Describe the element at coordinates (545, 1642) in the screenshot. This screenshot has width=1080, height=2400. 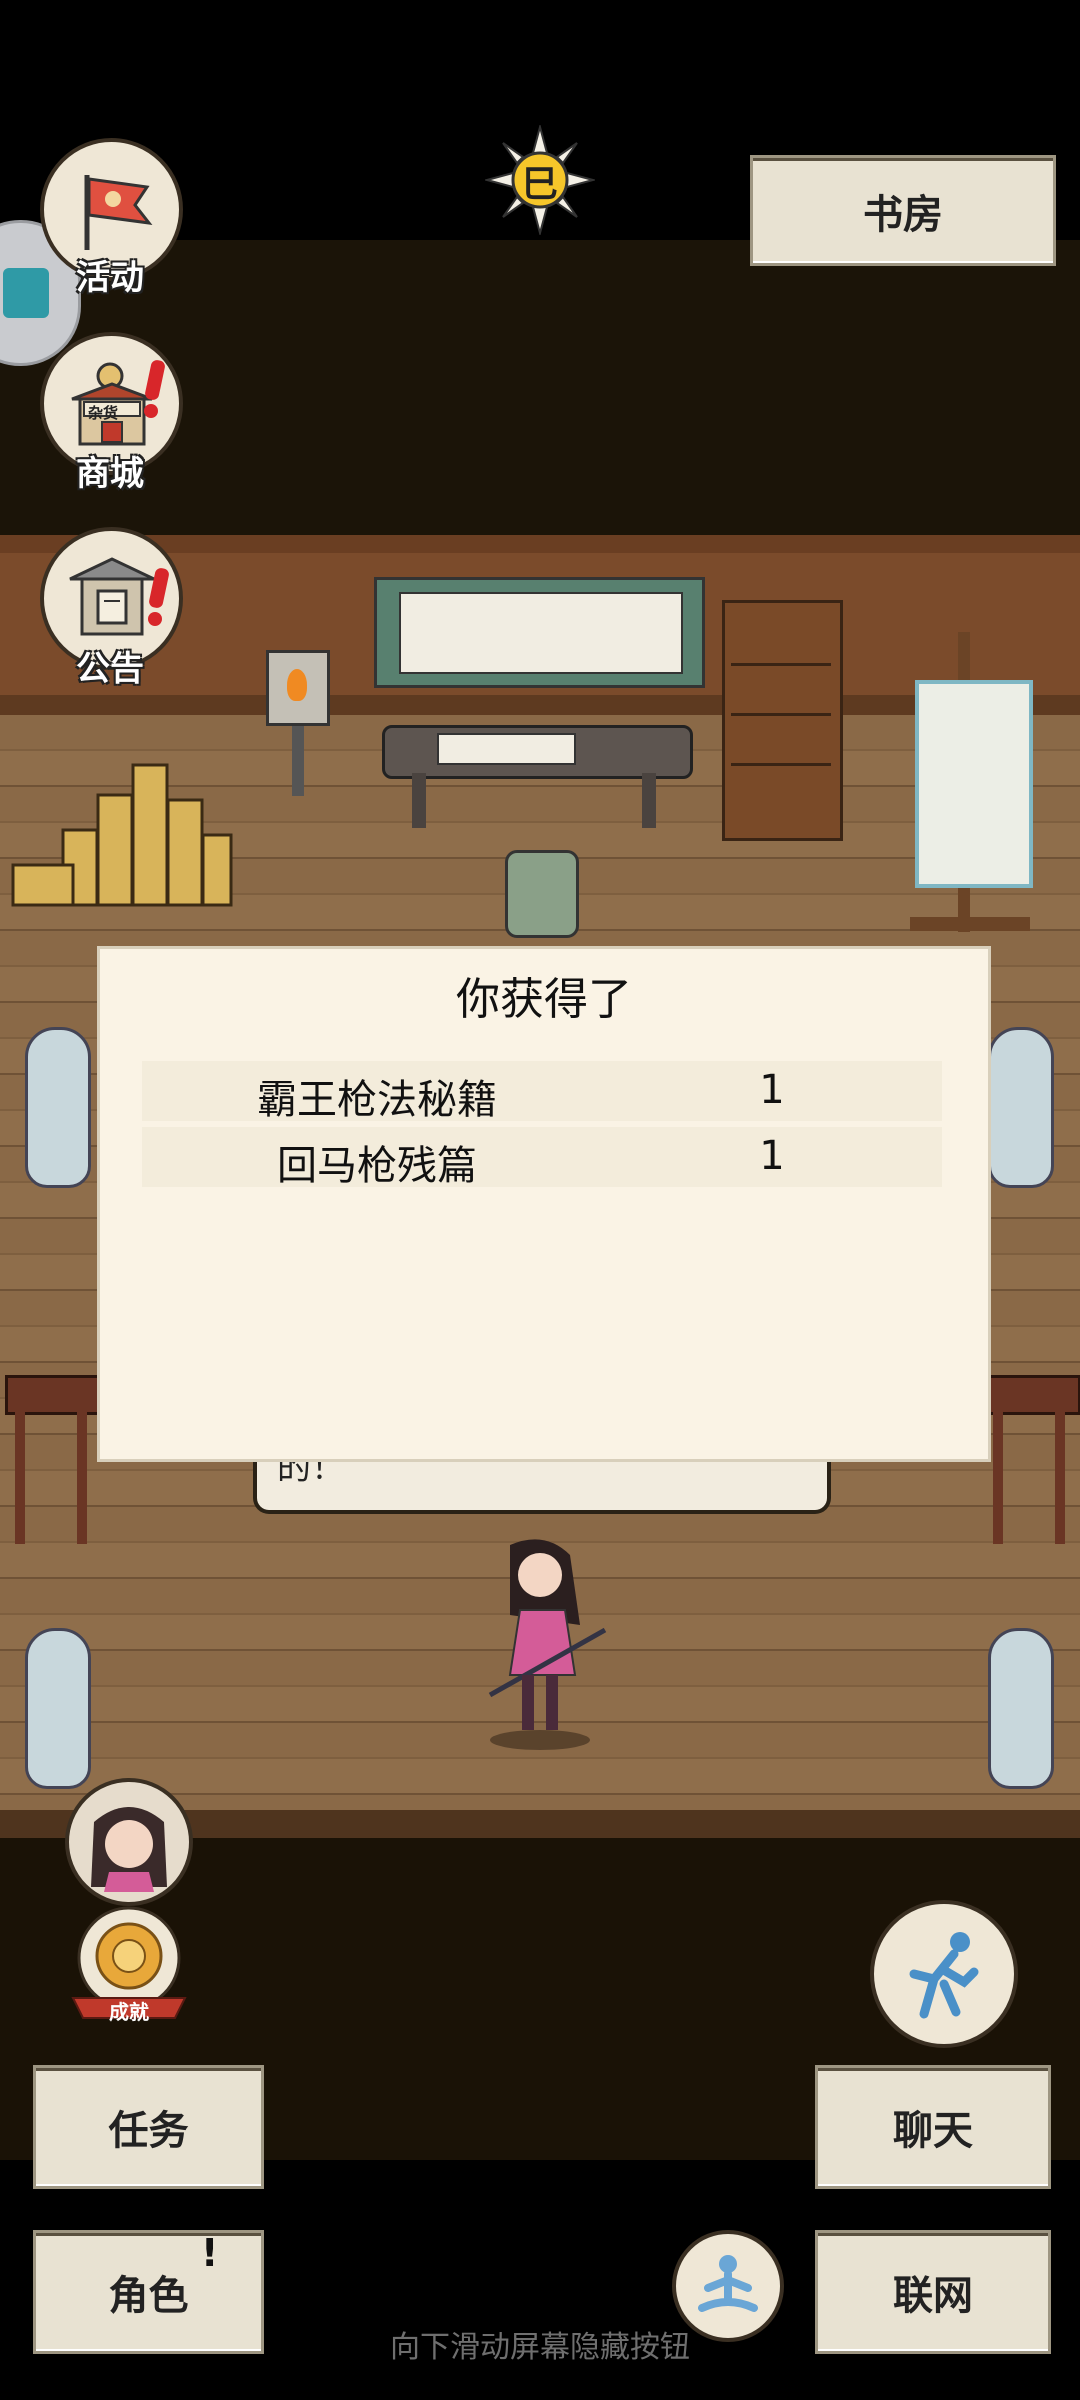
I see `player-character` at that location.